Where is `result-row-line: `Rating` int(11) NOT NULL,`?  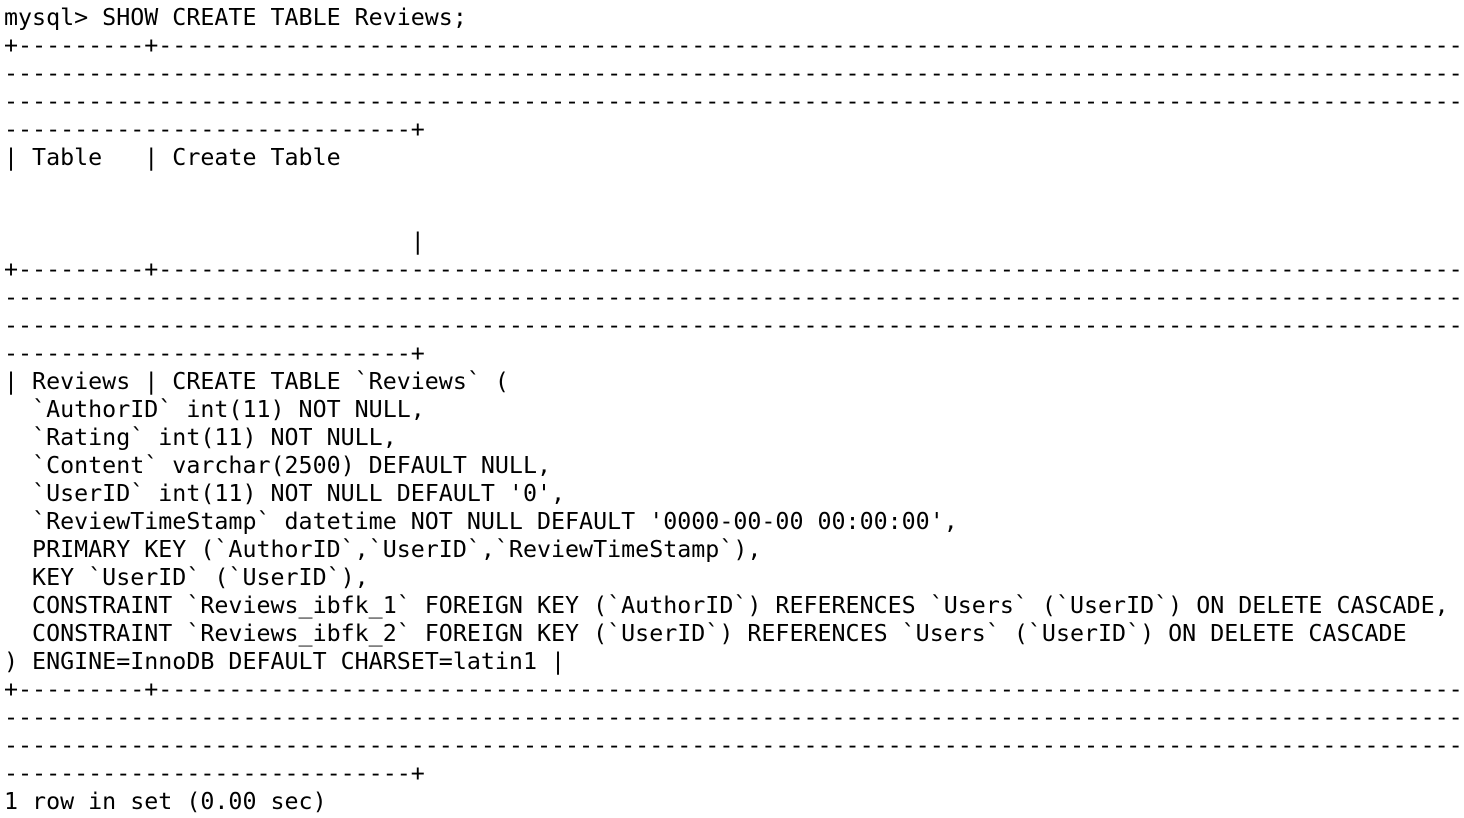
result-row-line: `Rating` int(11) NOT NULL, is located at coordinates (200, 437).